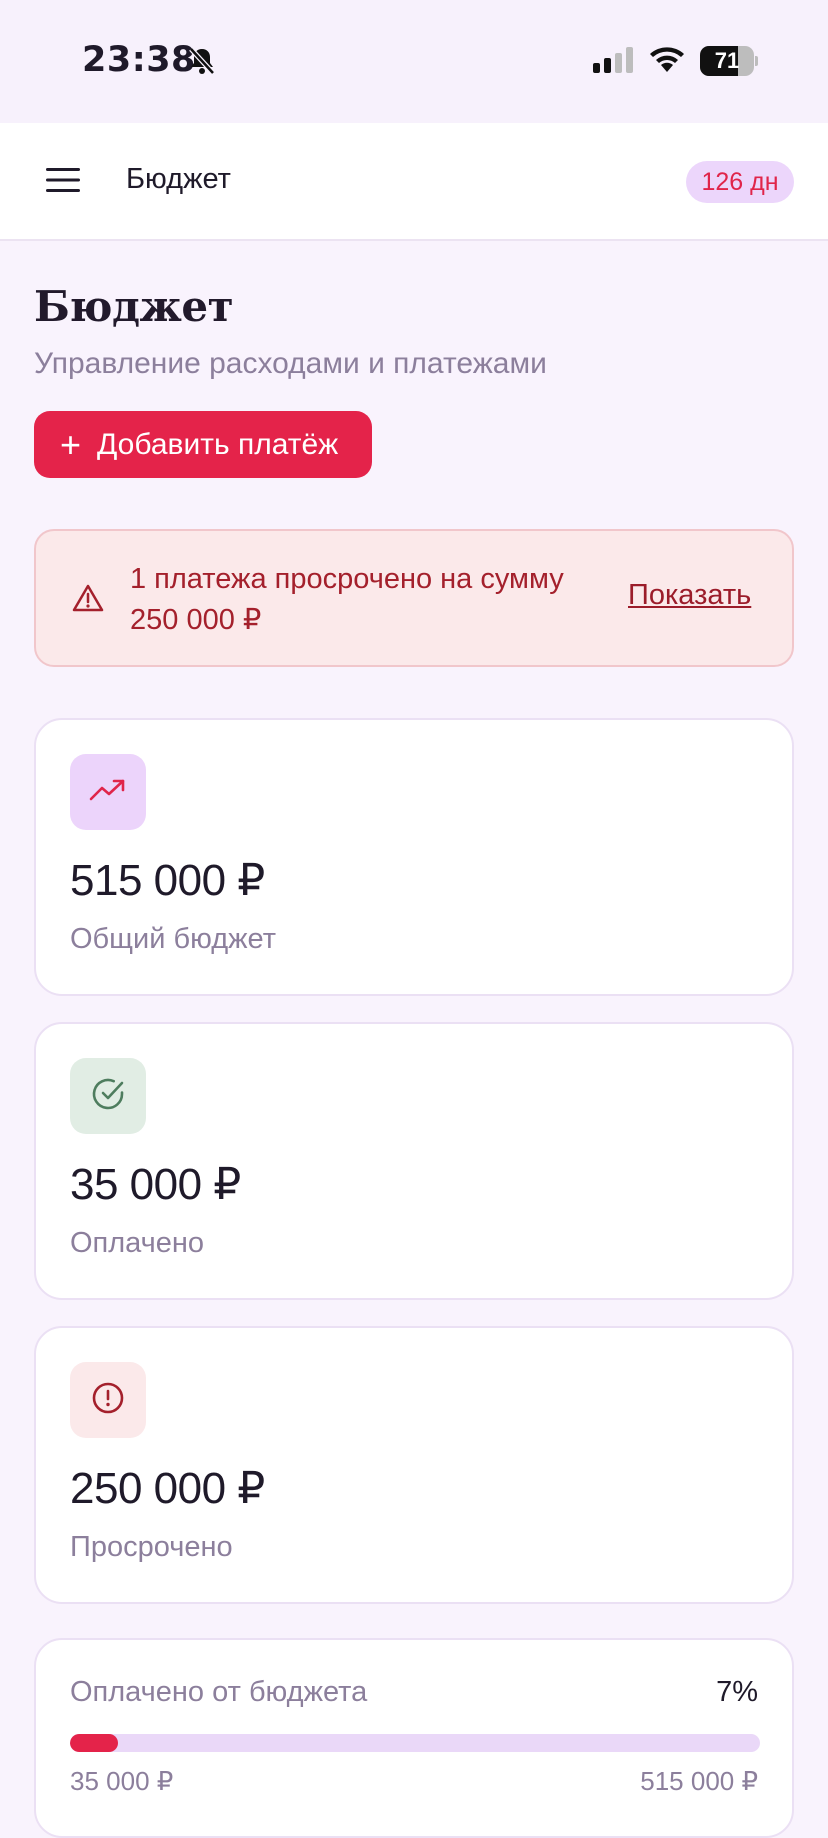 The image size is (828, 1838). I want to click on cellular-signal-icon, so click(614, 63).